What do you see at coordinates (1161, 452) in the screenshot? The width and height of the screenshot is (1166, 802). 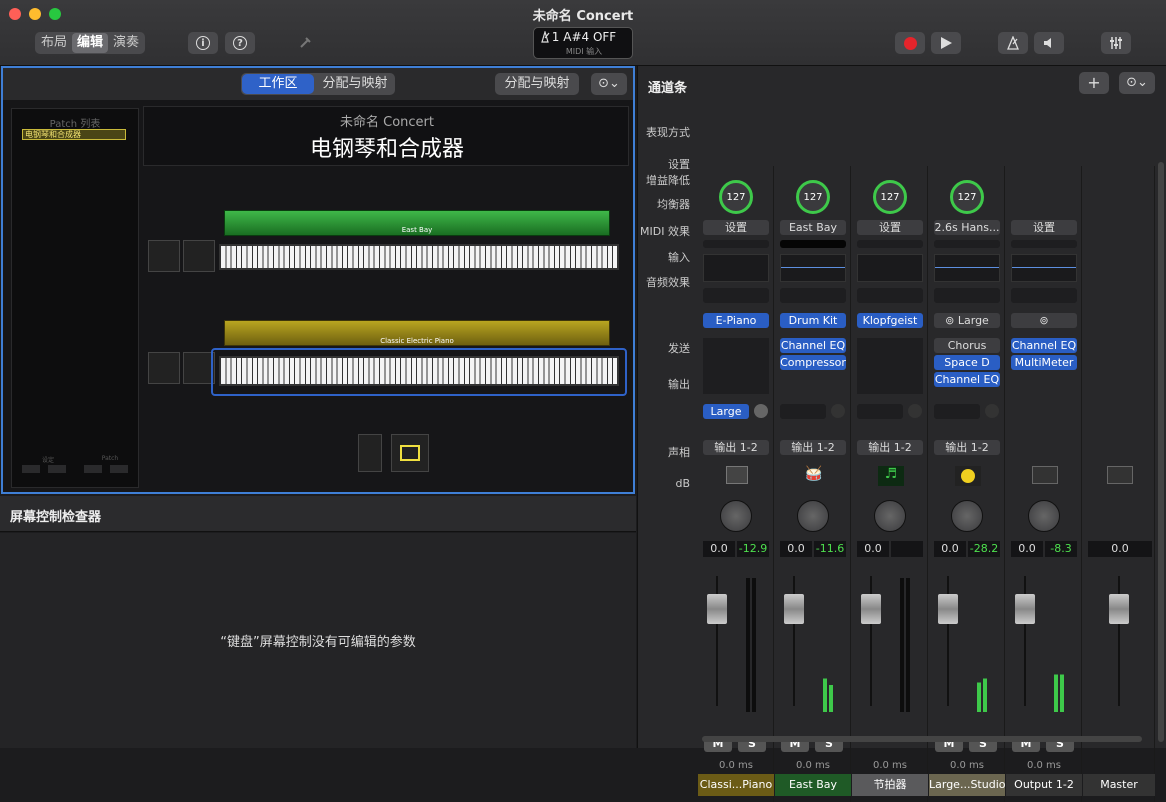 I see `vertical-scrollbar` at bounding box center [1161, 452].